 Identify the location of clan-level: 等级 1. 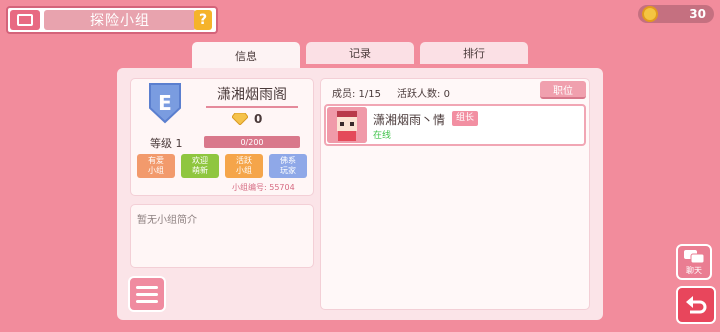
(166, 143).